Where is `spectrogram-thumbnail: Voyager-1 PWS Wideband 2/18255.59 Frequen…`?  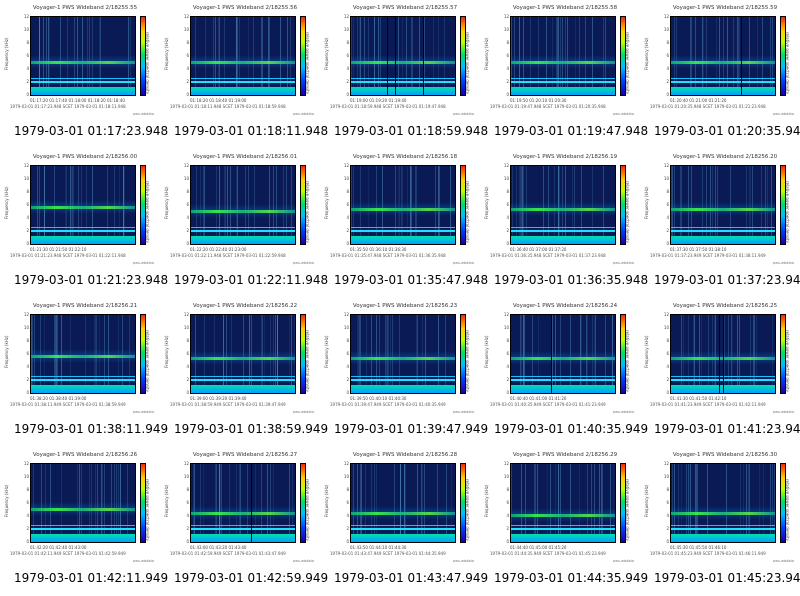 spectrogram-thumbnail: Voyager-1 PWS Wideband 2/18255.59 Frequen… is located at coordinates (720, 74).